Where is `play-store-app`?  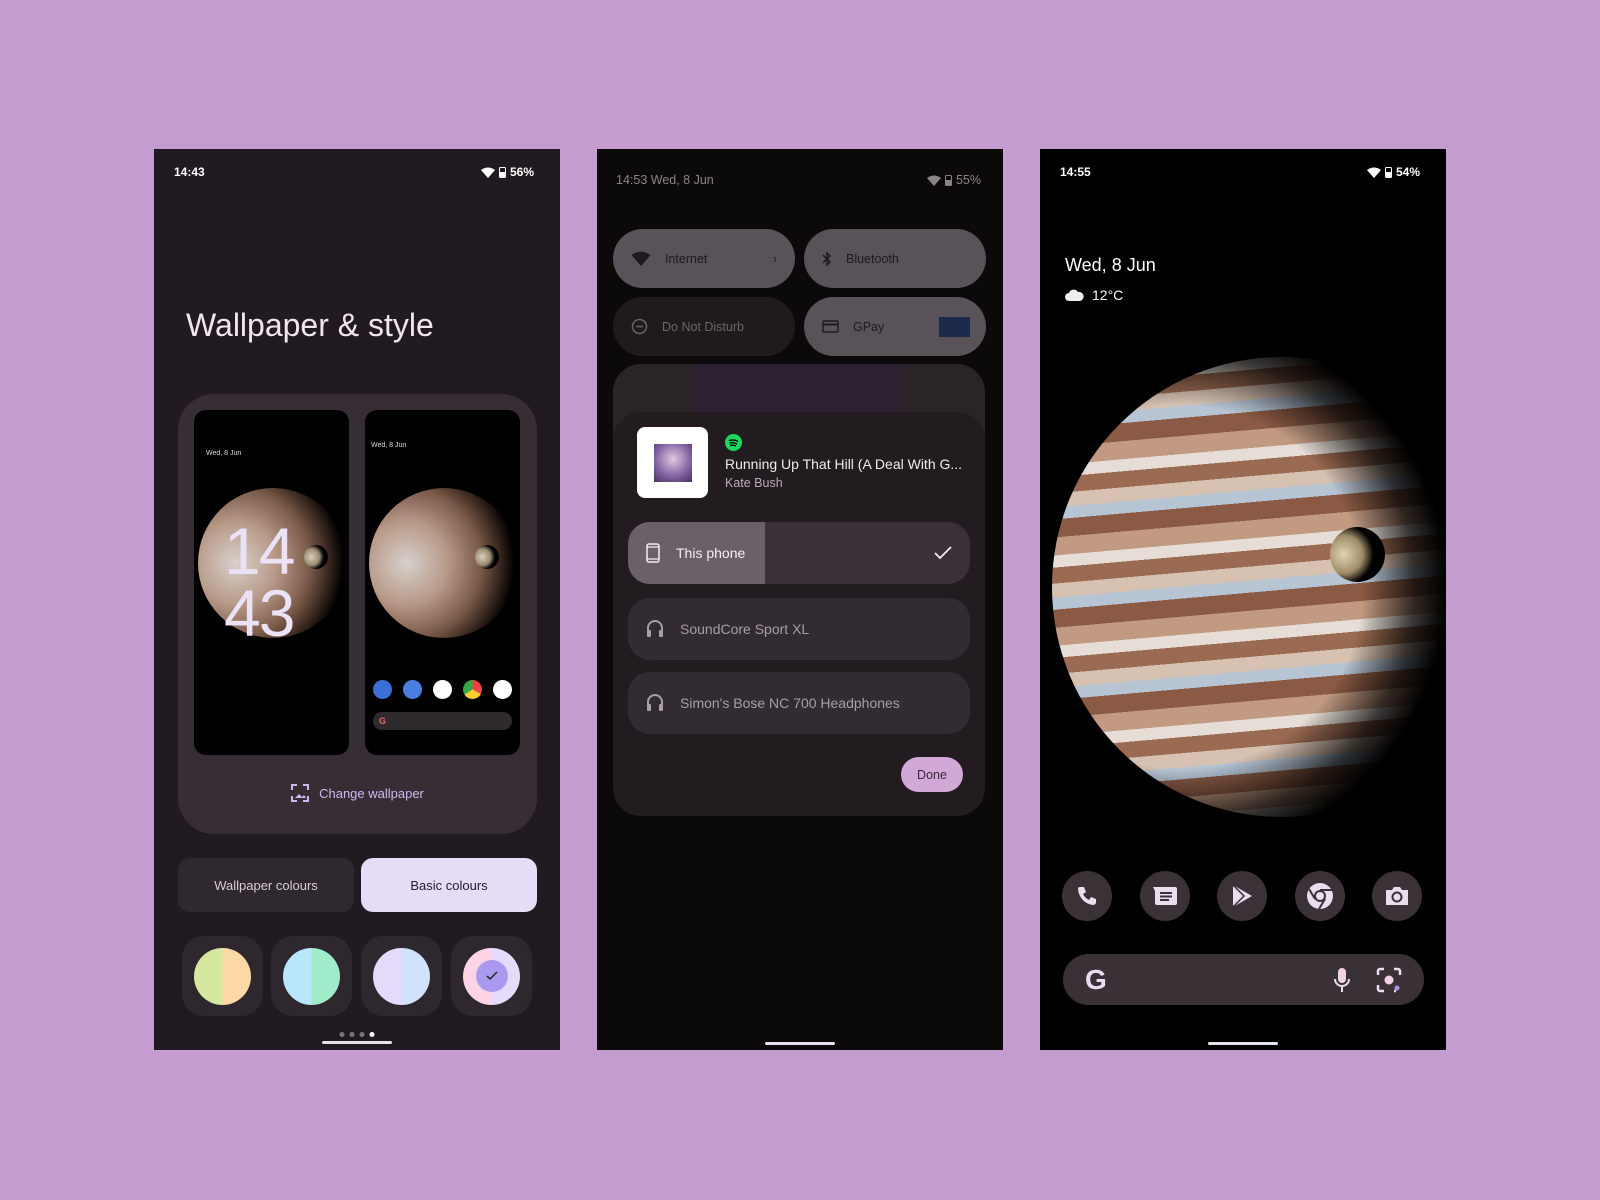 play-store-app is located at coordinates (1242, 896).